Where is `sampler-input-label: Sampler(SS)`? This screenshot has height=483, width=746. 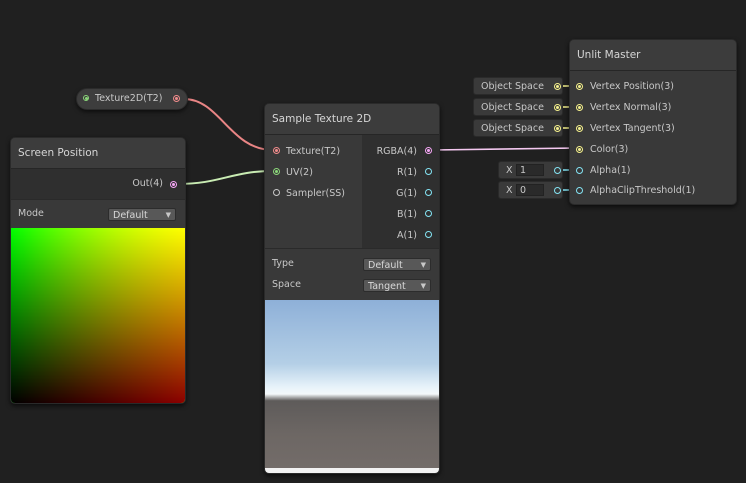 sampler-input-label: Sampler(SS) is located at coordinates (315, 193).